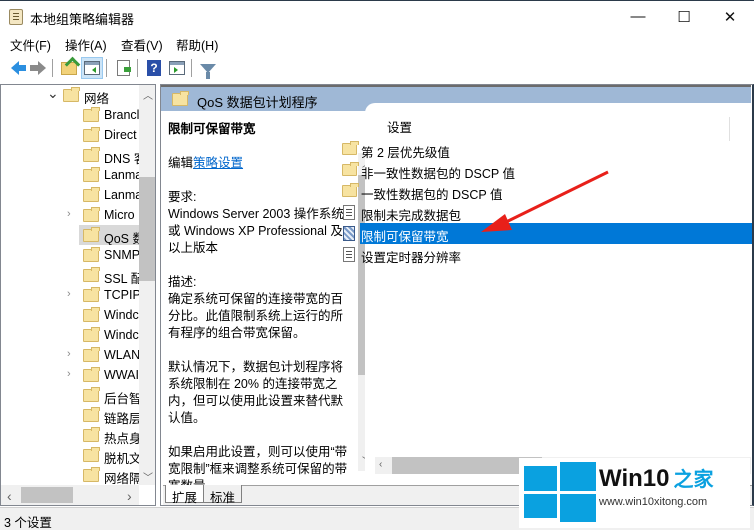 This screenshot has height=530, width=754. What do you see at coordinates (28, 523) in the screenshot?
I see `status-text: 3 个设置` at bounding box center [28, 523].